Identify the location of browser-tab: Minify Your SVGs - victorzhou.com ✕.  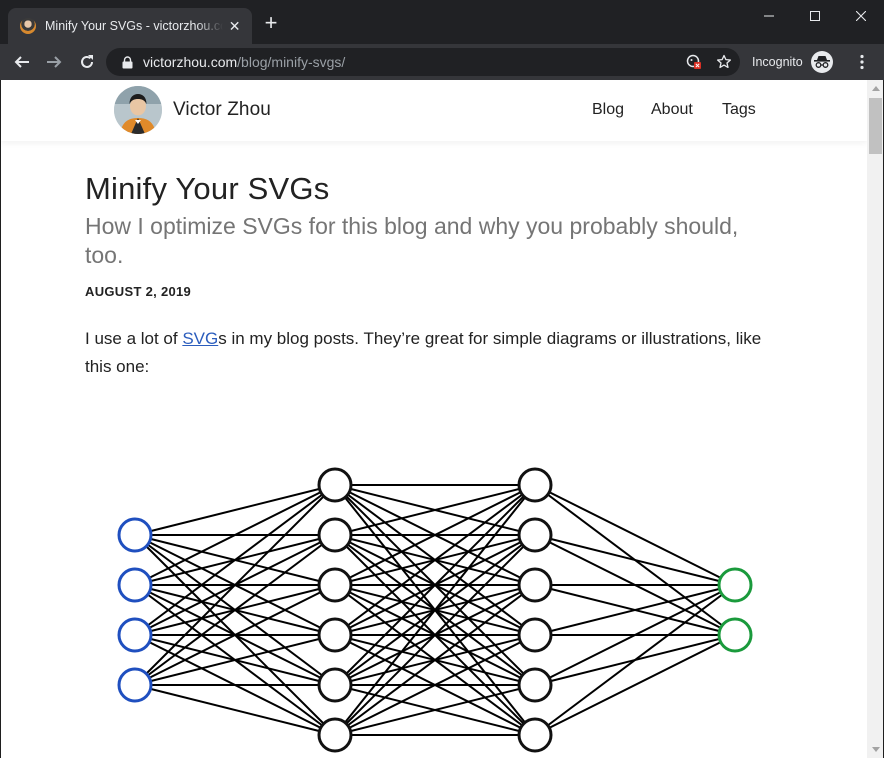
(130, 26).